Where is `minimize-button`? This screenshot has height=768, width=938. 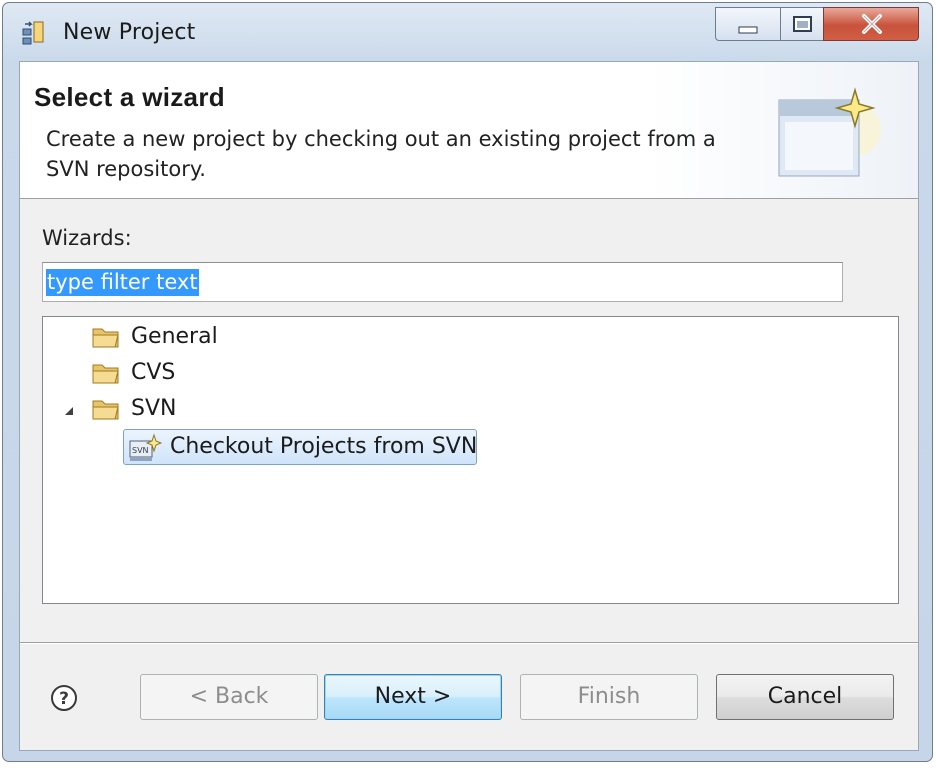
minimize-button is located at coordinates (748, 24).